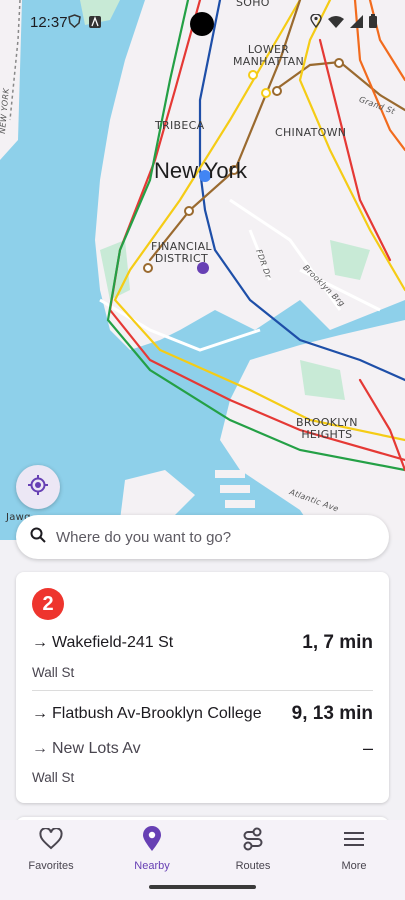 The image size is (405, 900). I want to click on map-label-financial-district: FINANCIAL DISTRICT, so click(181, 252).